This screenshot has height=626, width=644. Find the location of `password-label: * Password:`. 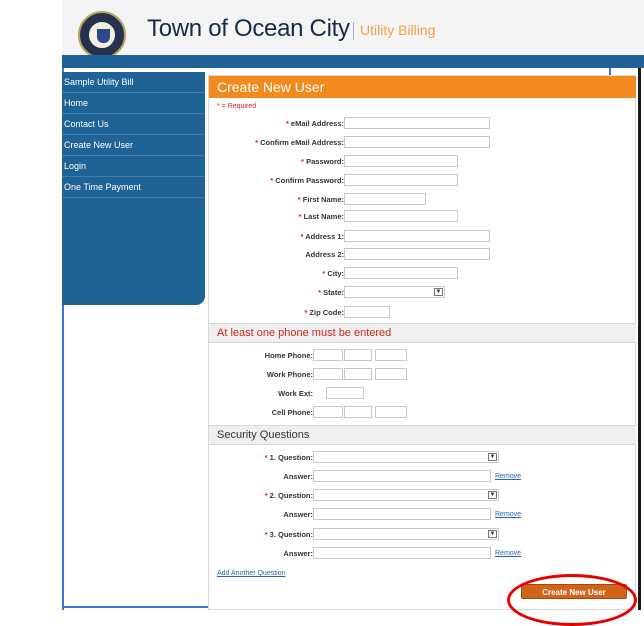

password-label: * Password: is located at coordinates (322, 161).